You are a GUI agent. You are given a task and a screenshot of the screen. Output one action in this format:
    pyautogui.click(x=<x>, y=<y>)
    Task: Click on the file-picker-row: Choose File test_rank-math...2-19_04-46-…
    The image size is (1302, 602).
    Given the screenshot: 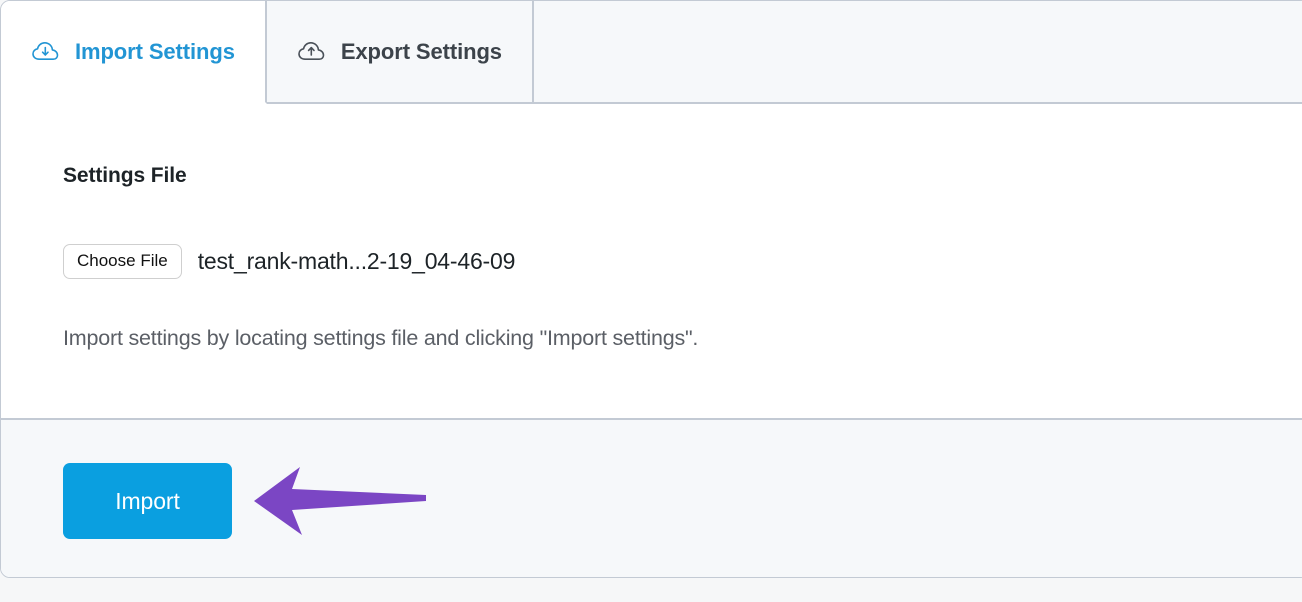 What is the action you would take?
    pyautogui.click(x=289, y=261)
    